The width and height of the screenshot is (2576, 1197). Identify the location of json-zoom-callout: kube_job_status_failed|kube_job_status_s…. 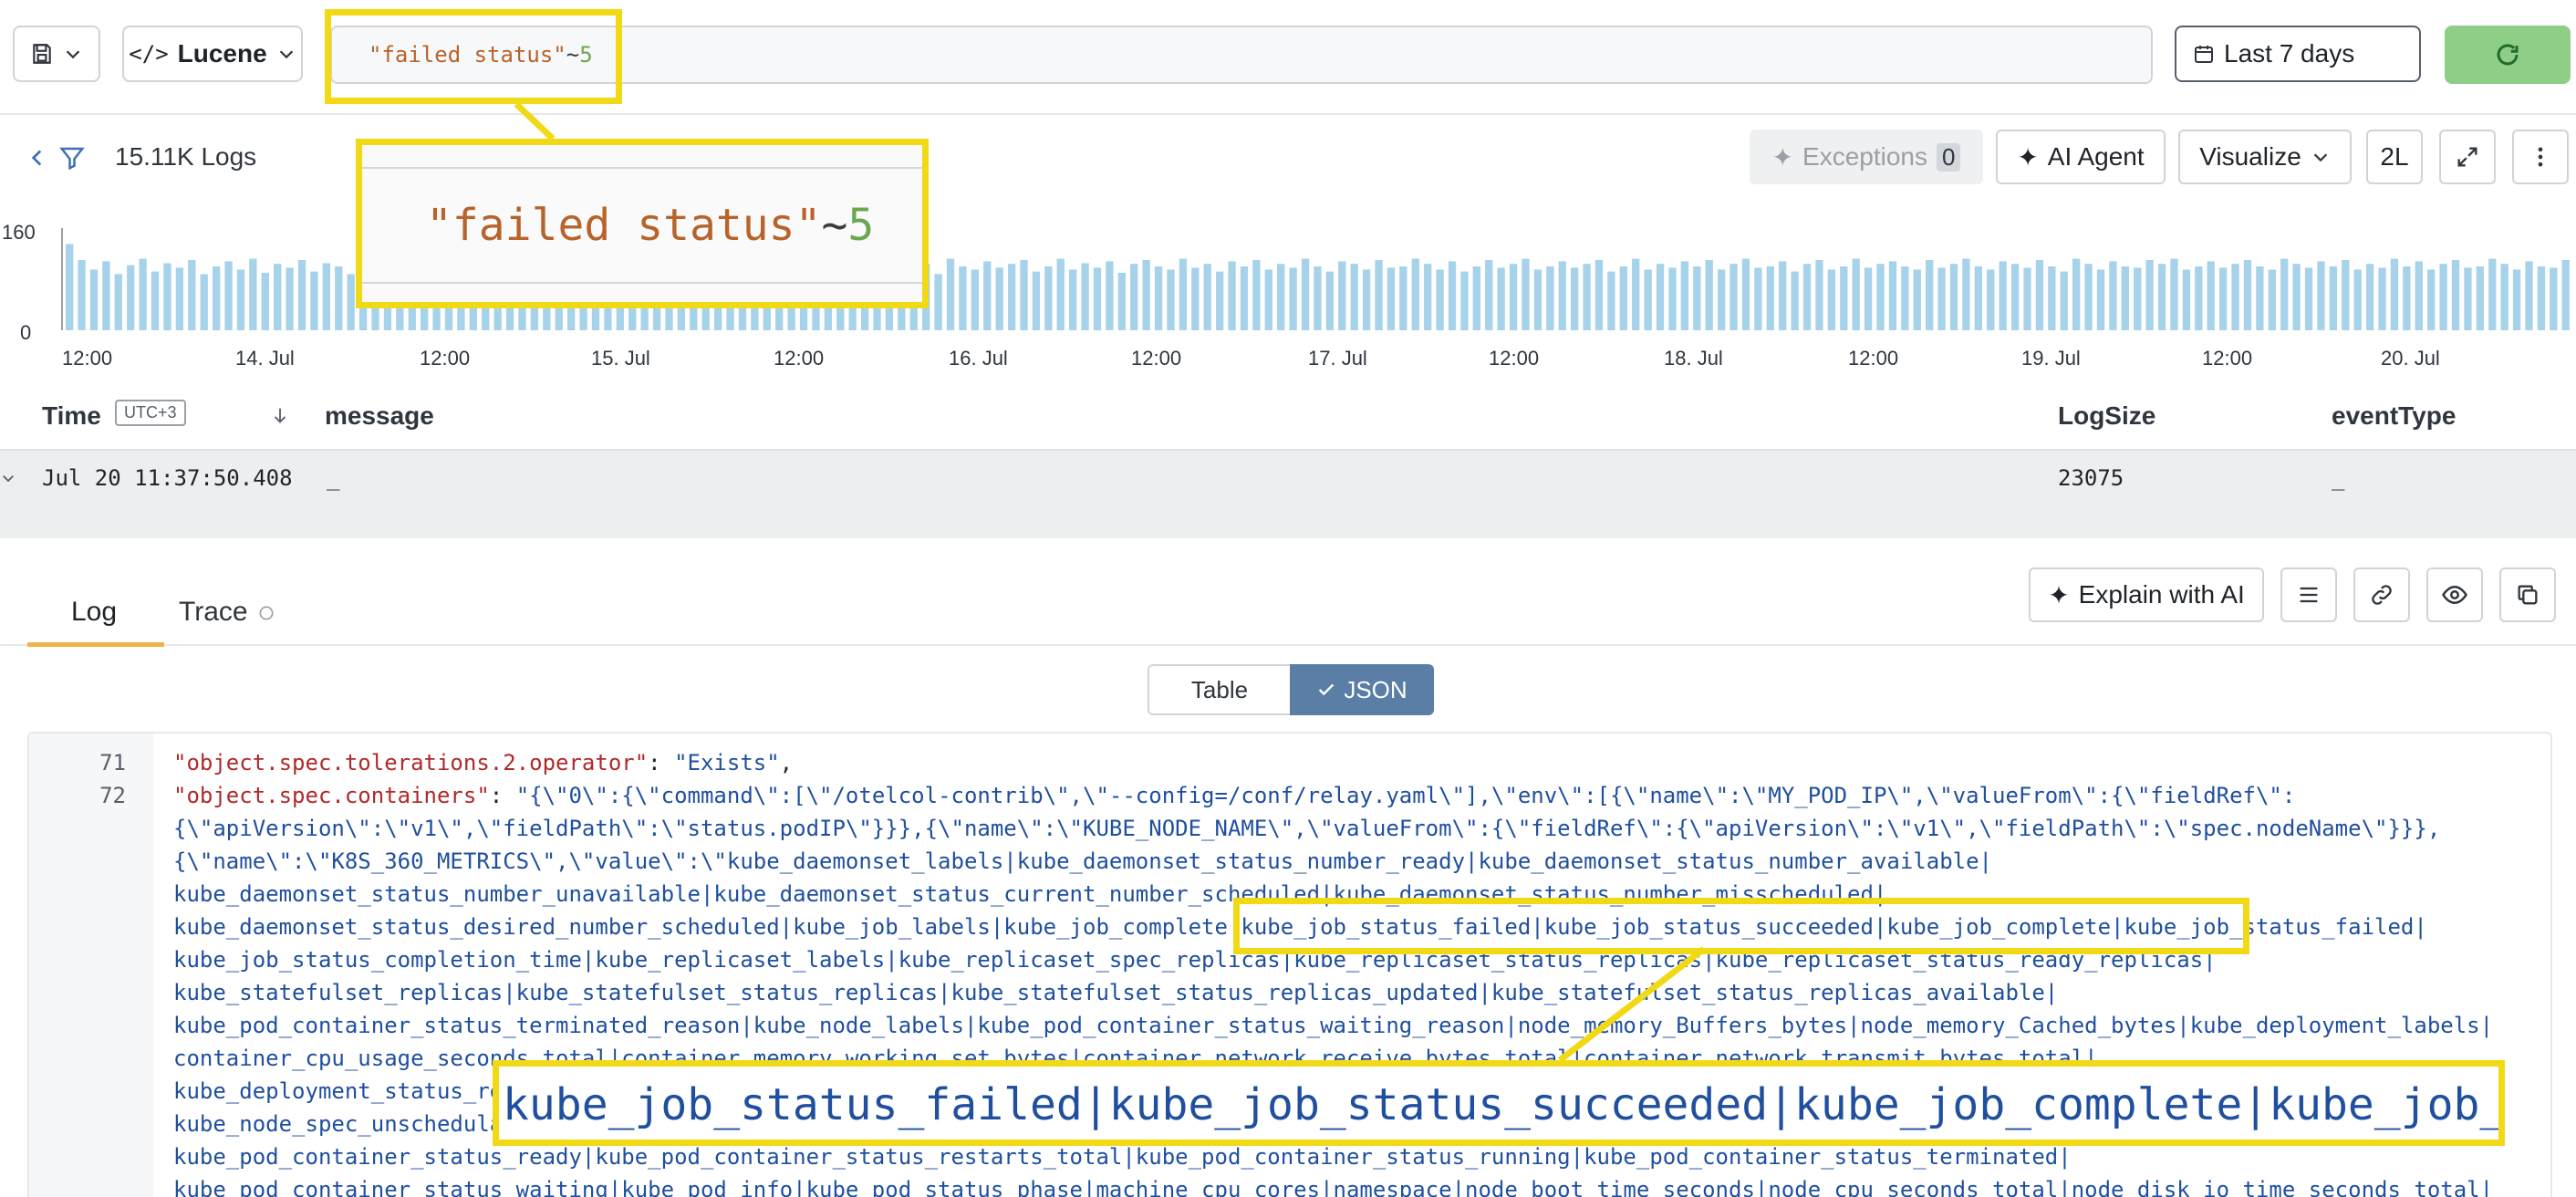
(1499, 1103).